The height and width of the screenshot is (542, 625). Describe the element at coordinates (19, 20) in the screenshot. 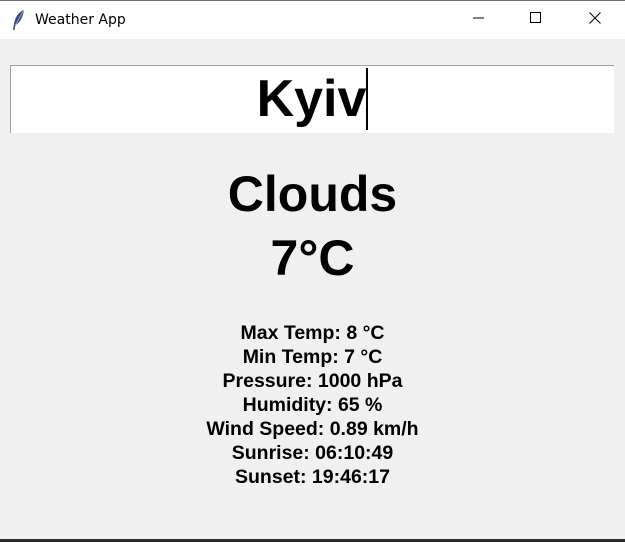

I see `feather-icon` at that location.